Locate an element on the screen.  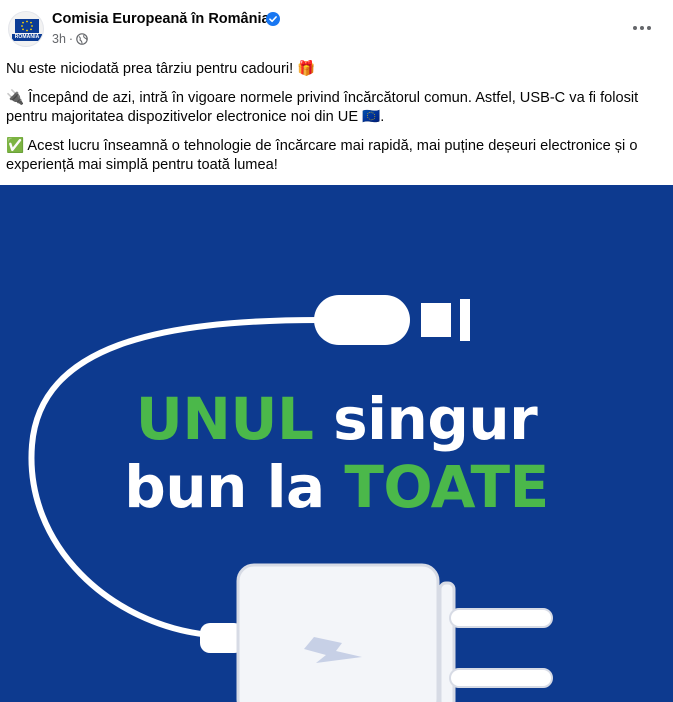
globe-icon is located at coordinates (82, 39).